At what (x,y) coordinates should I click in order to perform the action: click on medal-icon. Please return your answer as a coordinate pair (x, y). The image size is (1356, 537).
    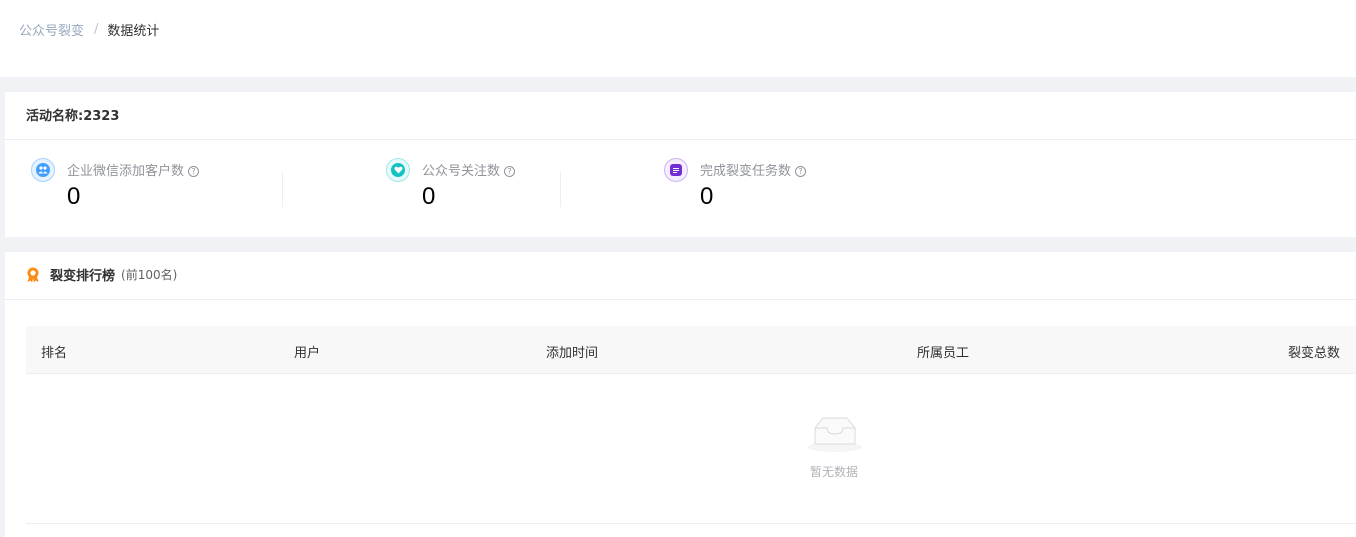
    Looking at the image, I should click on (33, 275).